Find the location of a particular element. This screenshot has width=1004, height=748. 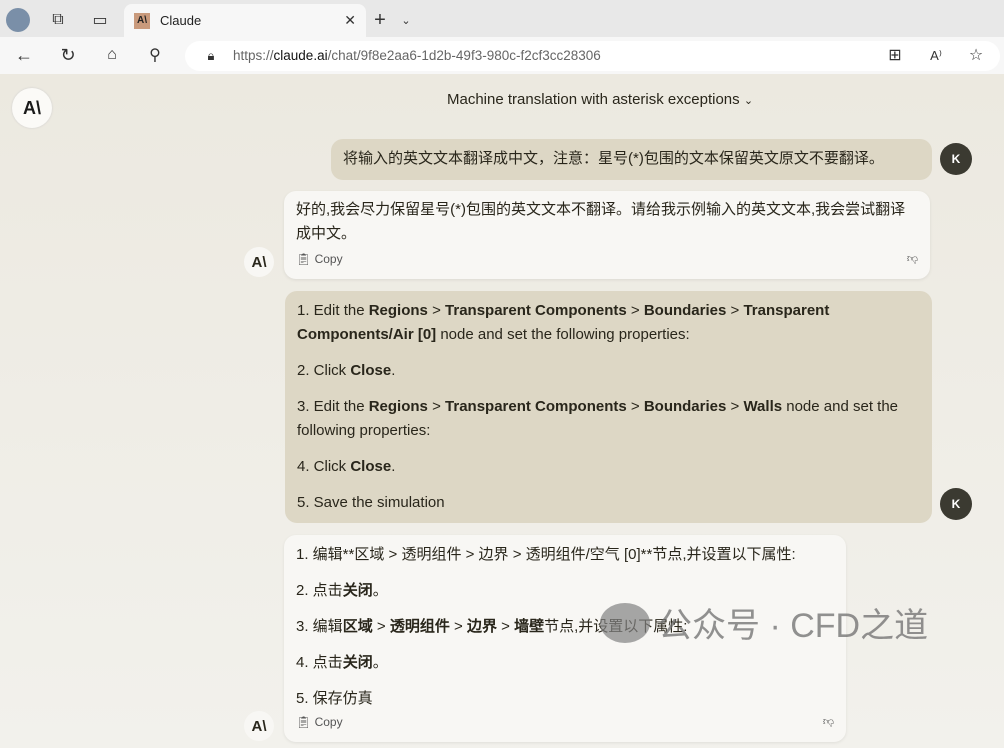

lock-icon: 🔒︎ is located at coordinates (211, 56).